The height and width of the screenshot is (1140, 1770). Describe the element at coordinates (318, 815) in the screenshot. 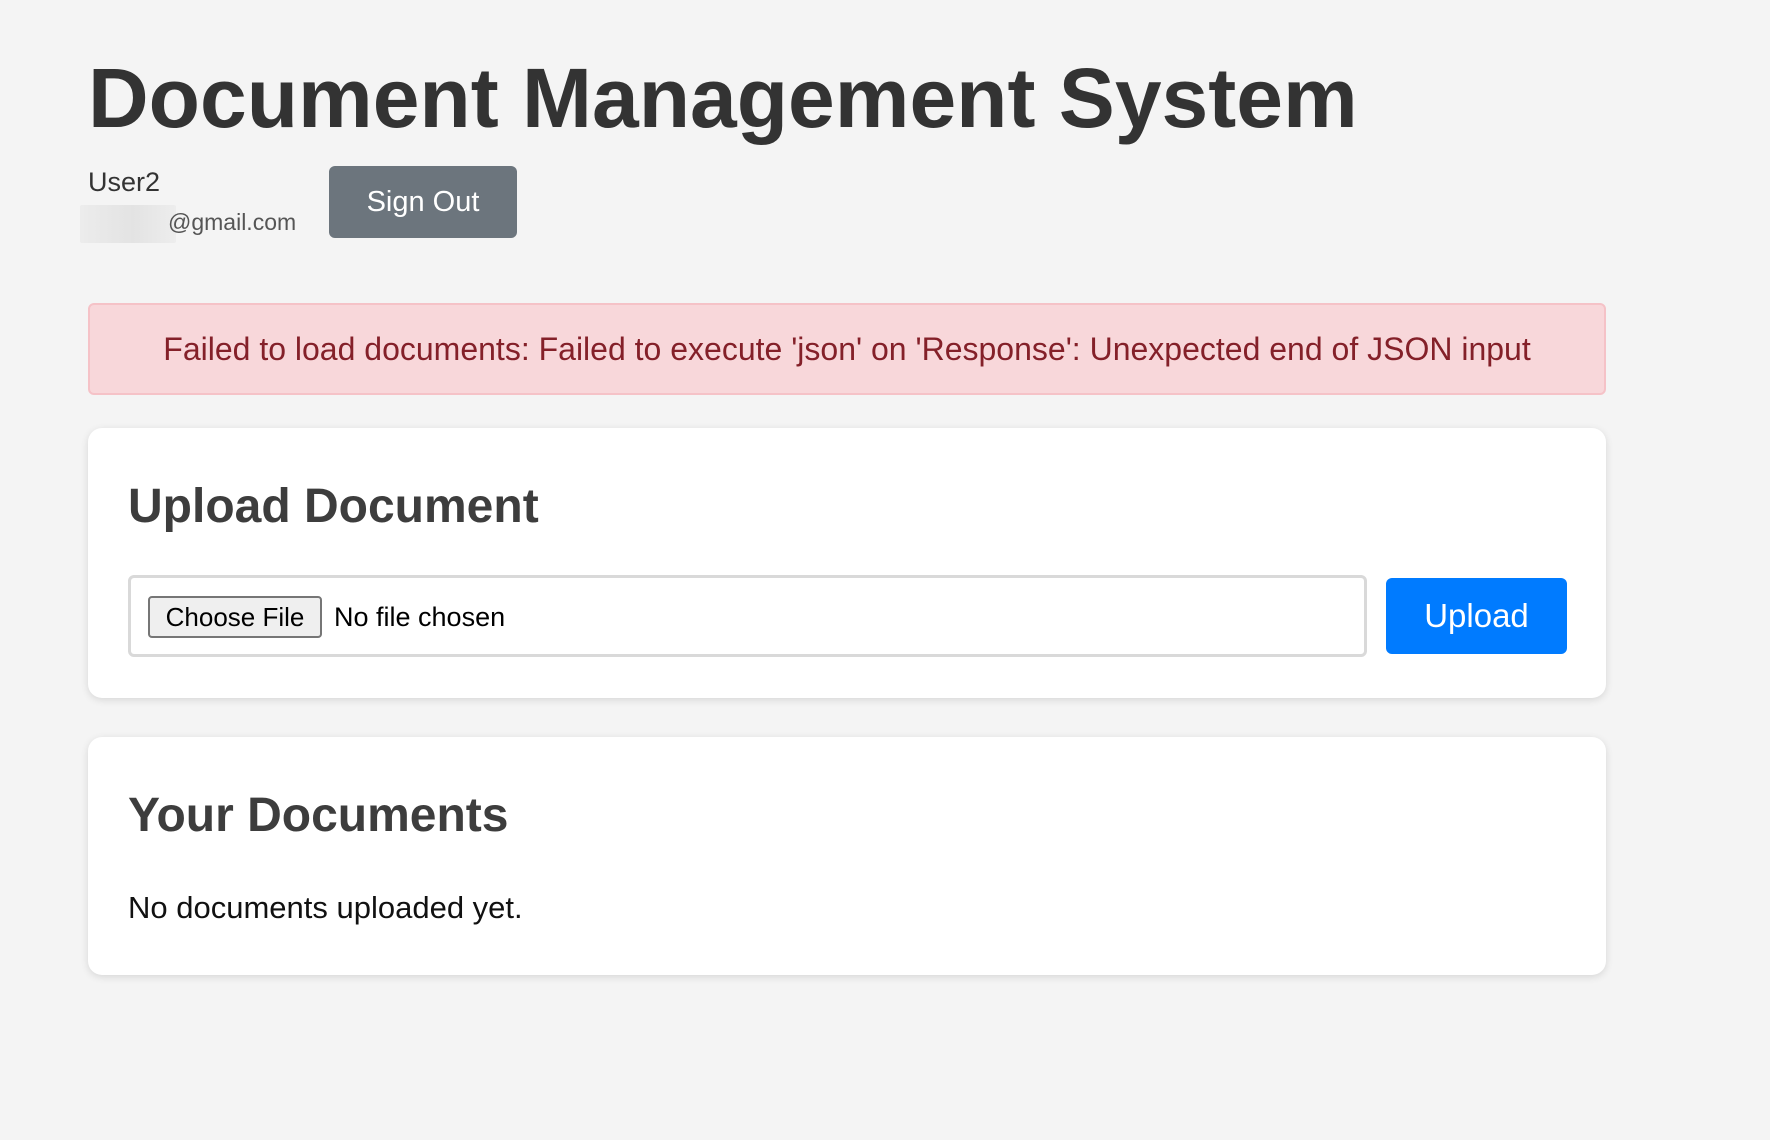

I see `your-documents-title: Your Documents` at that location.